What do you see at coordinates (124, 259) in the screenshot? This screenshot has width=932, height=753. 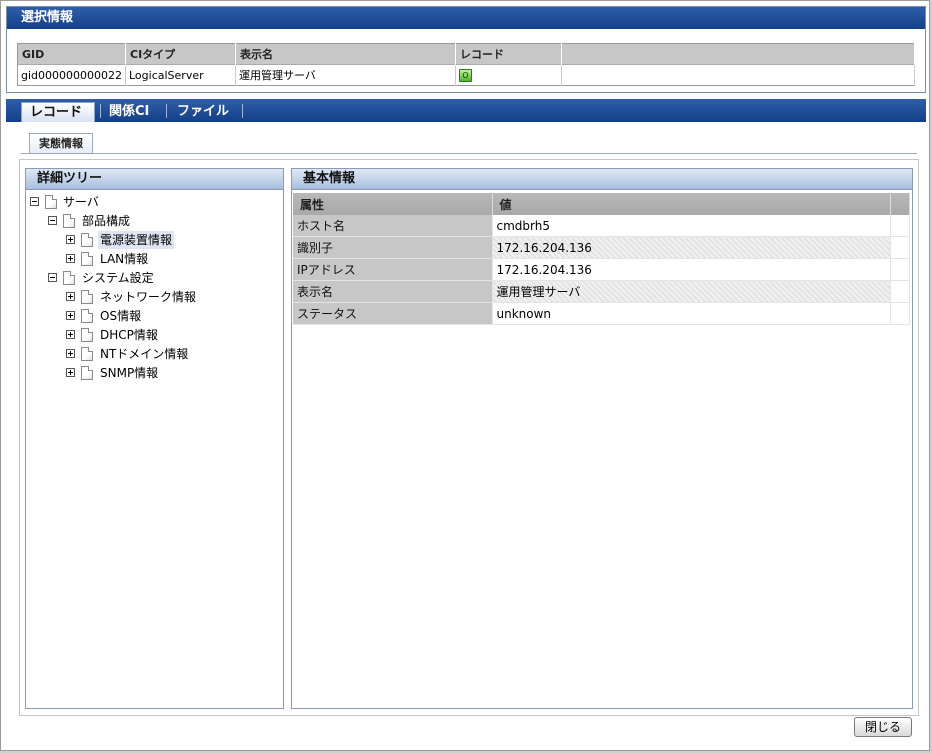 I see `tree-label: LAN情報` at bounding box center [124, 259].